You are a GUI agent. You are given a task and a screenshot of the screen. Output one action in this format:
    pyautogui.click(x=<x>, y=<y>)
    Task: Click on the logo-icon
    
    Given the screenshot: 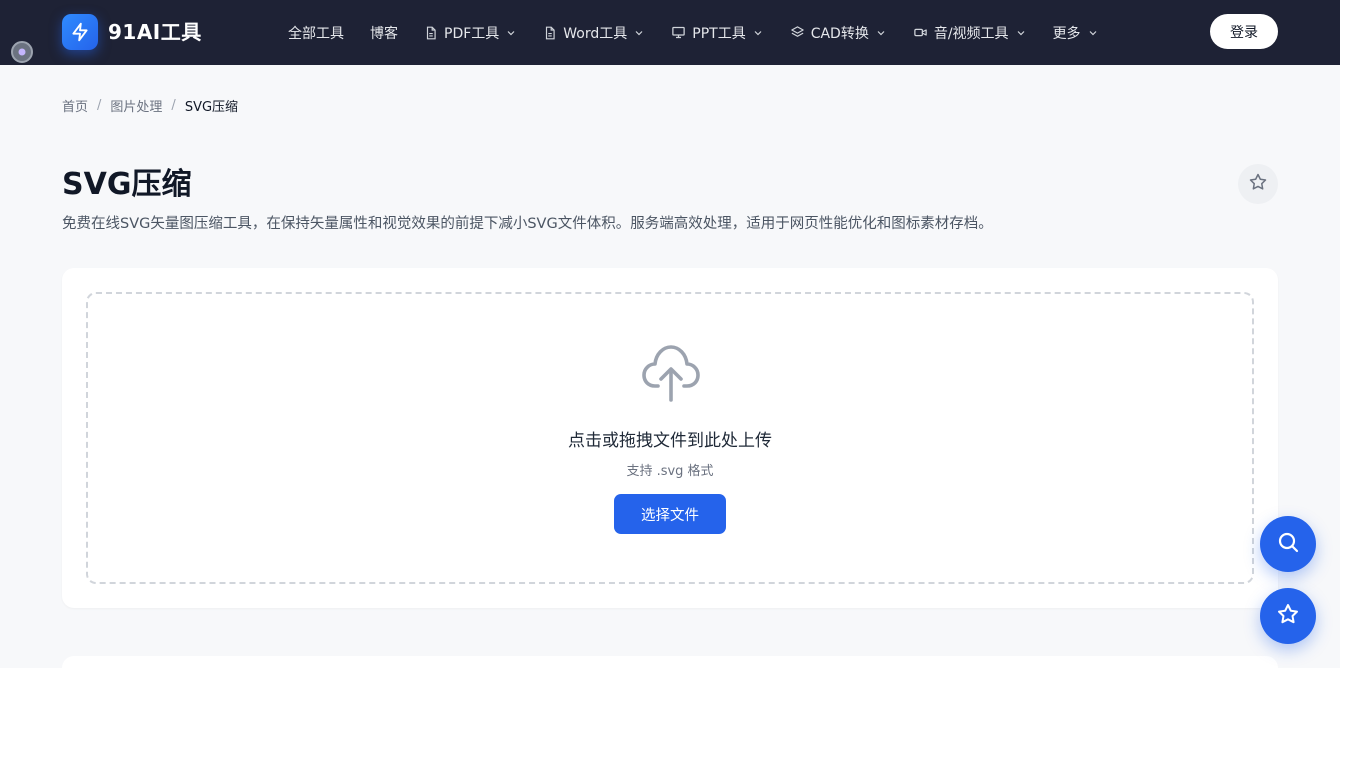 What is the action you would take?
    pyautogui.click(x=80, y=32)
    